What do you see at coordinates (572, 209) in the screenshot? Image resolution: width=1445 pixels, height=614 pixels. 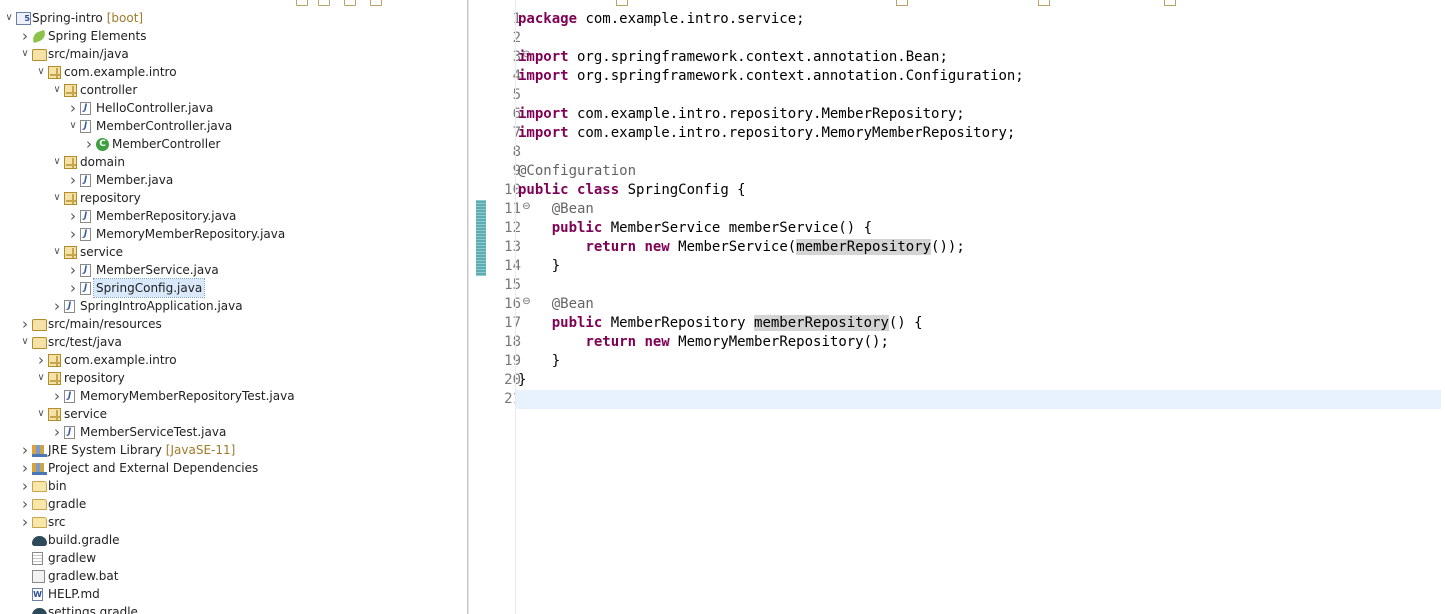 I see `code-annotation: @Bean` at bounding box center [572, 209].